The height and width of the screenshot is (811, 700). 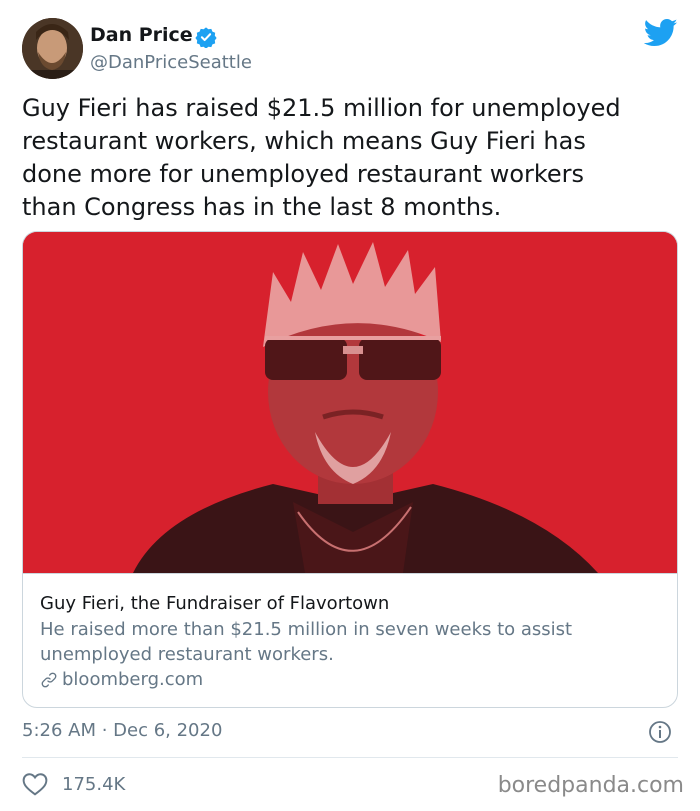 I want to click on twitter-bird-icon, so click(x=661, y=33).